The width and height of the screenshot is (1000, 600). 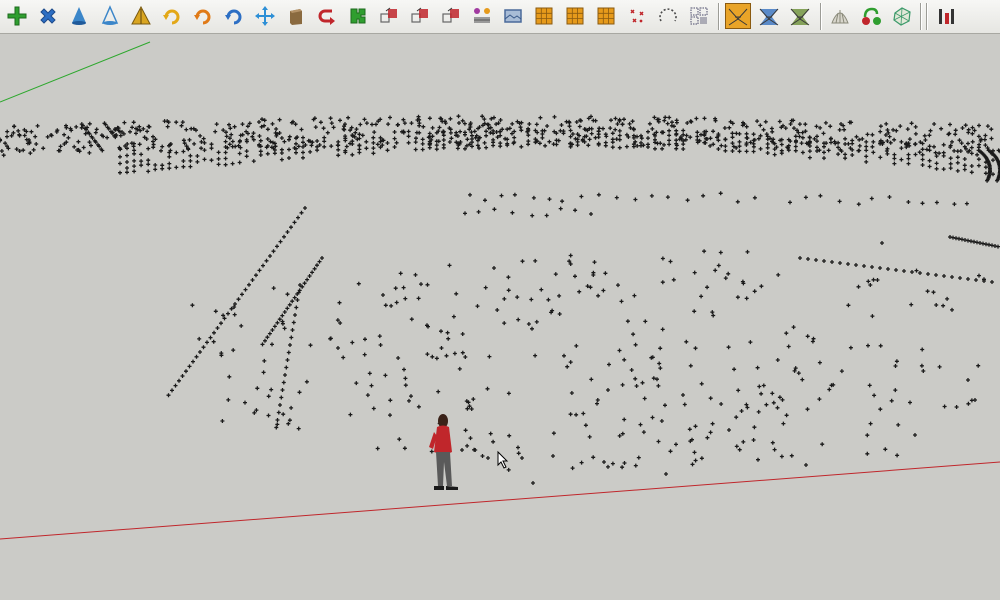 What do you see at coordinates (141, 16) in the screenshot?
I see `triangle-tool-button` at bounding box center [141, 16].